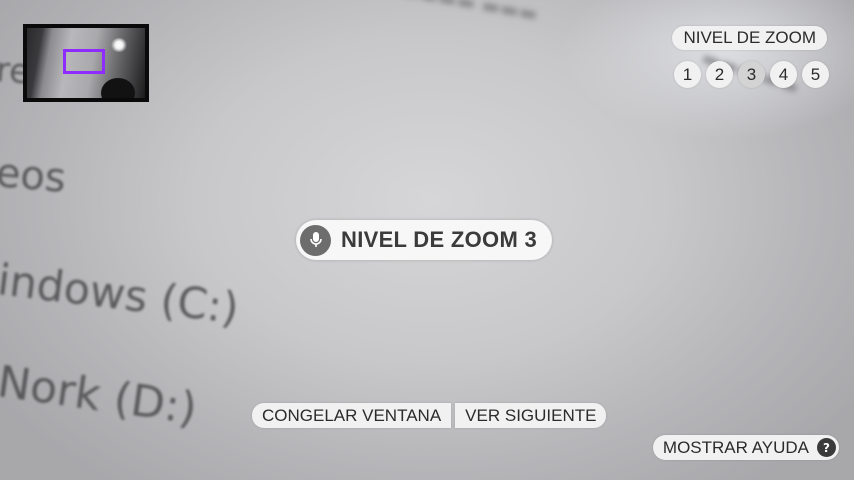 The height and width of the screenshot is (480, 854). I want to click on see-next-button: VER SIGUIENTE, so click(531, 415).